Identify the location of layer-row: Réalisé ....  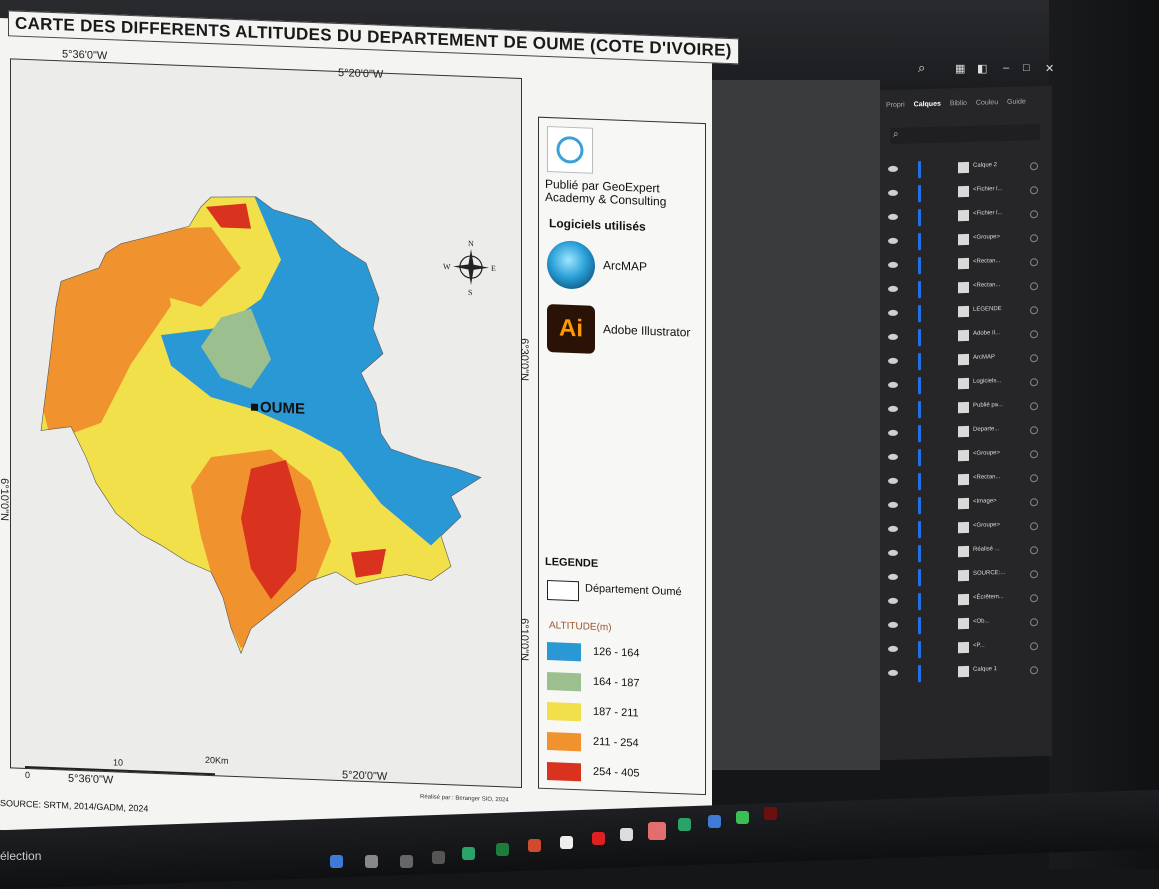
(966, 553).